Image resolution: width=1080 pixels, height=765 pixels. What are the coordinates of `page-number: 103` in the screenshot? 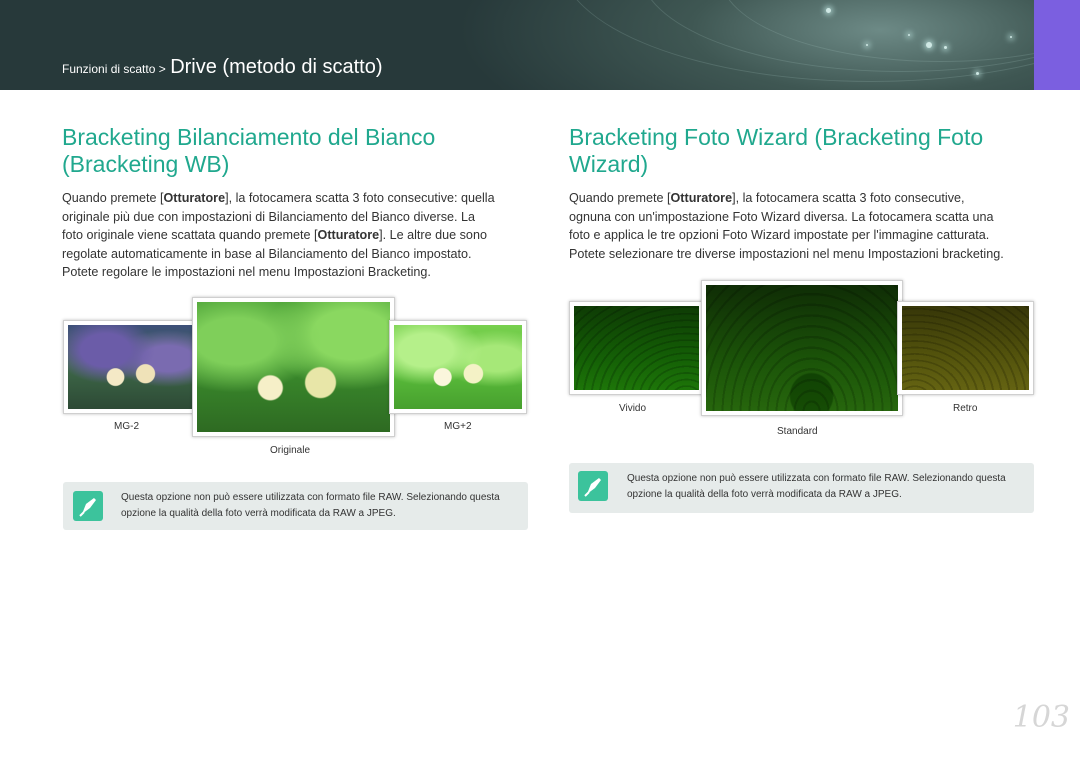 It's located at (1041, 717).